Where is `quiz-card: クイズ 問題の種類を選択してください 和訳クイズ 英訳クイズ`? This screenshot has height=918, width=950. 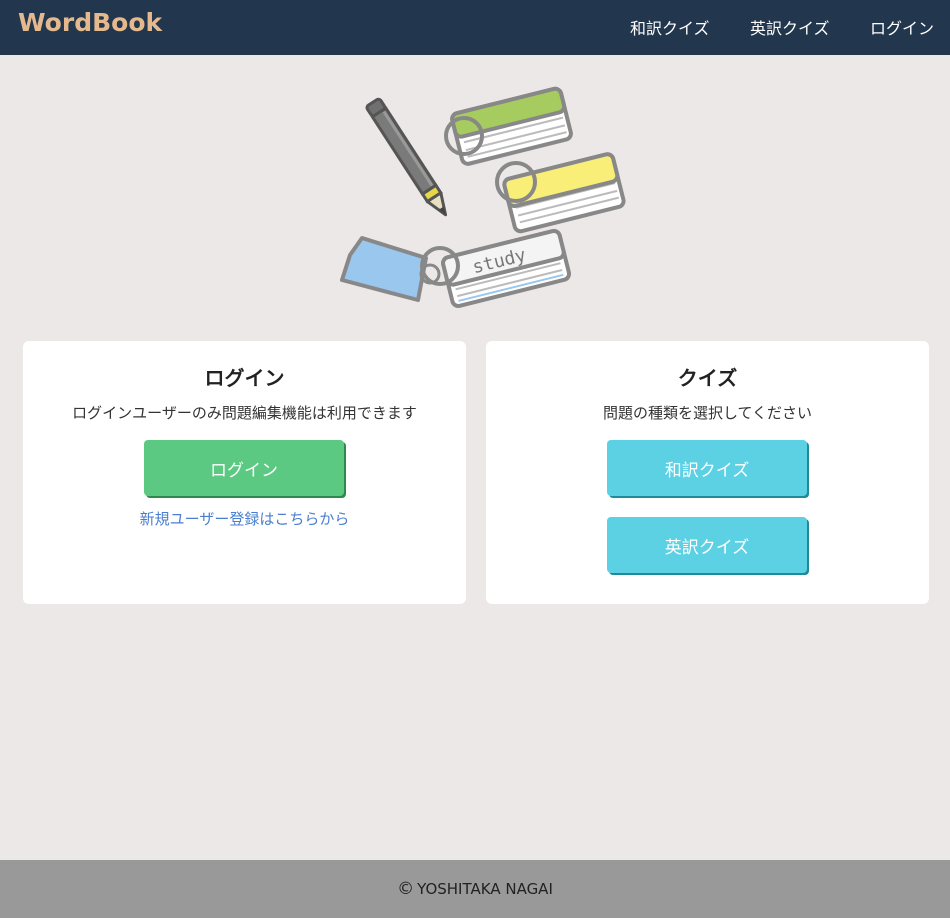
quiz-card: クイズ 問題の種類を選択してください 和訳クイズ 英訳クイズ is located at coordinates (707, 472).